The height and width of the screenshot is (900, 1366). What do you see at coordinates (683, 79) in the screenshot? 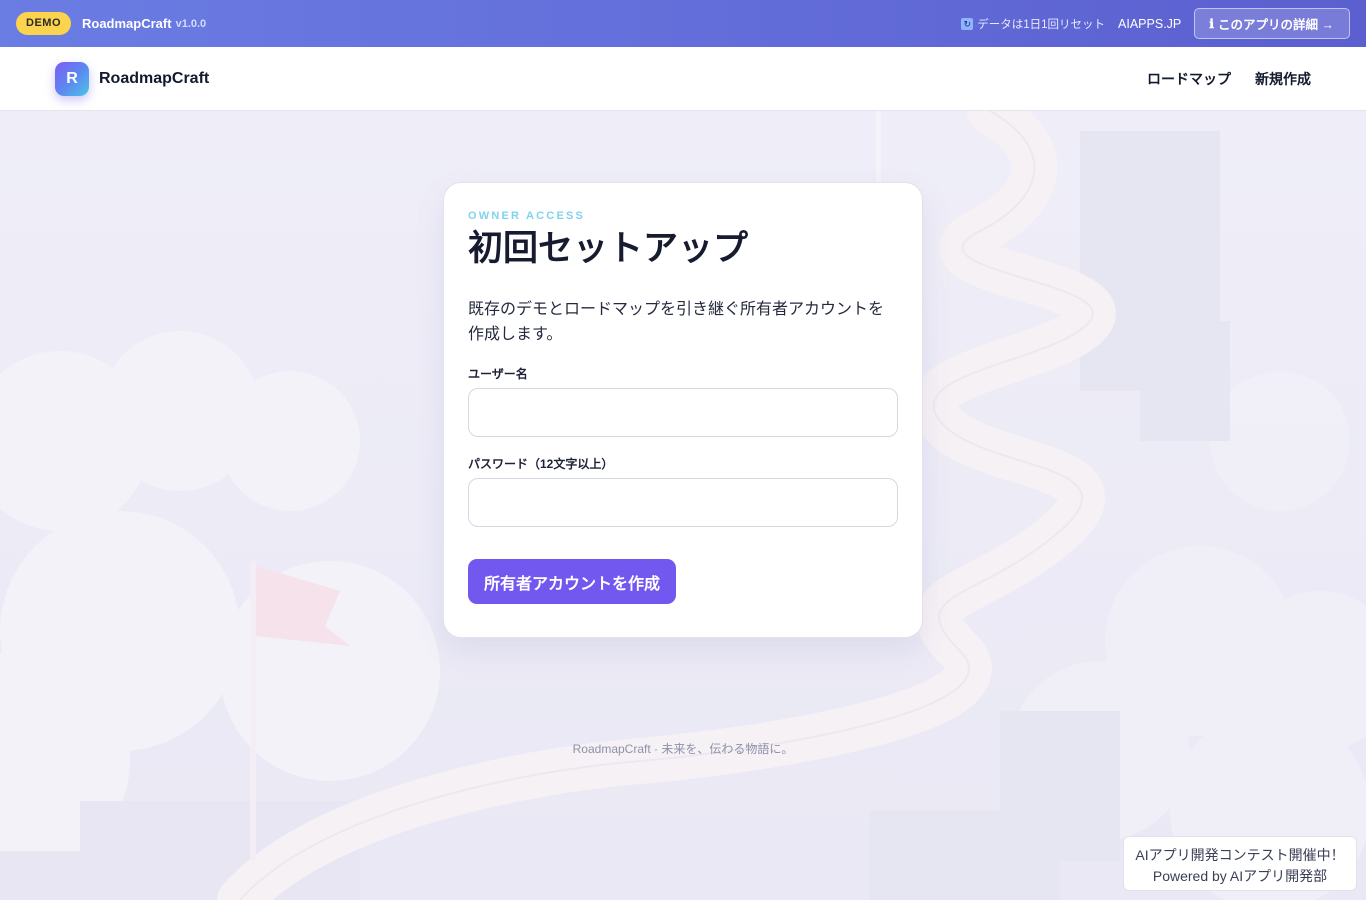
I see `site-header: R RoadmapCraft ロードマップ 新規作成` at bounding box center [683, 79].